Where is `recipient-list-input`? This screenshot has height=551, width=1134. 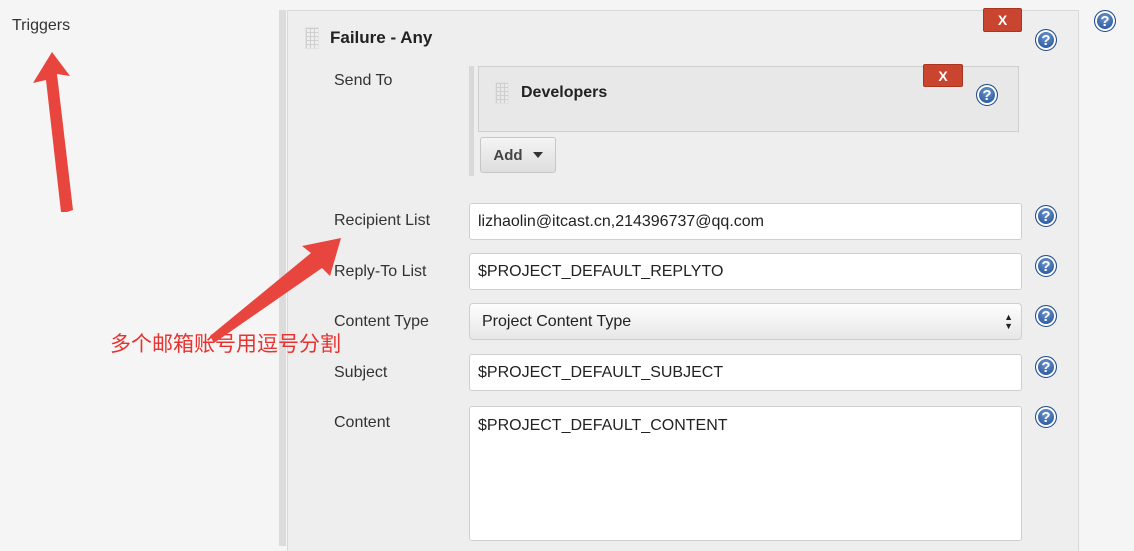 recipient-list-input is located at coordinates (745, 221).